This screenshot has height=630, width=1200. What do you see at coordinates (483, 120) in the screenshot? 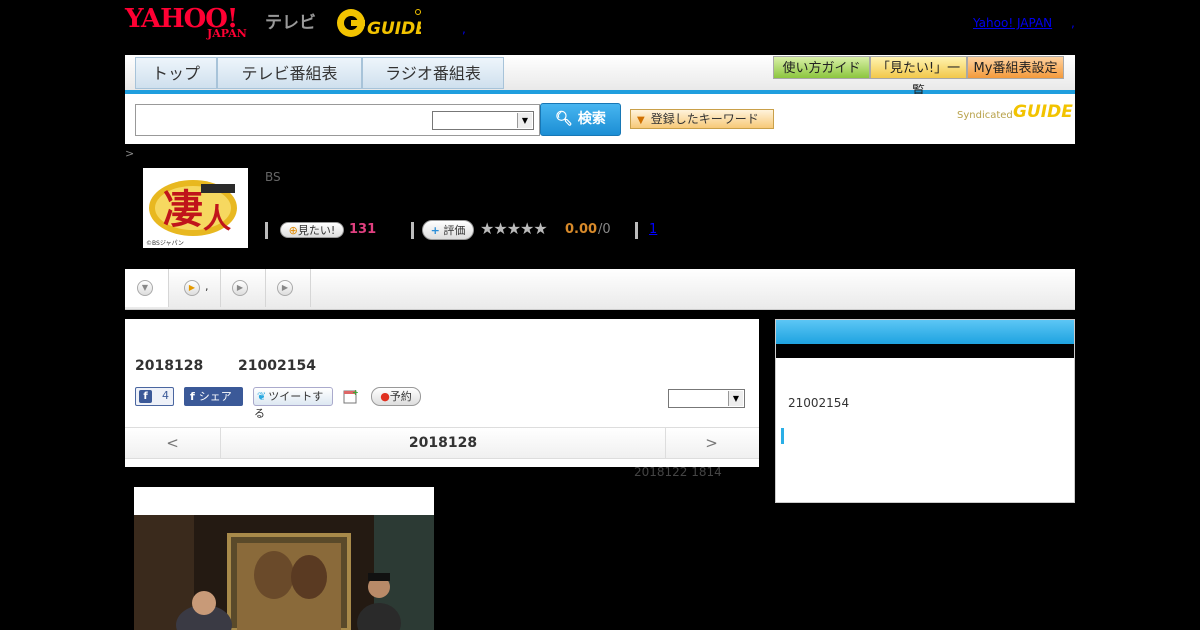
I see `search-category-select: ▼` at bounding box center [483, 120].